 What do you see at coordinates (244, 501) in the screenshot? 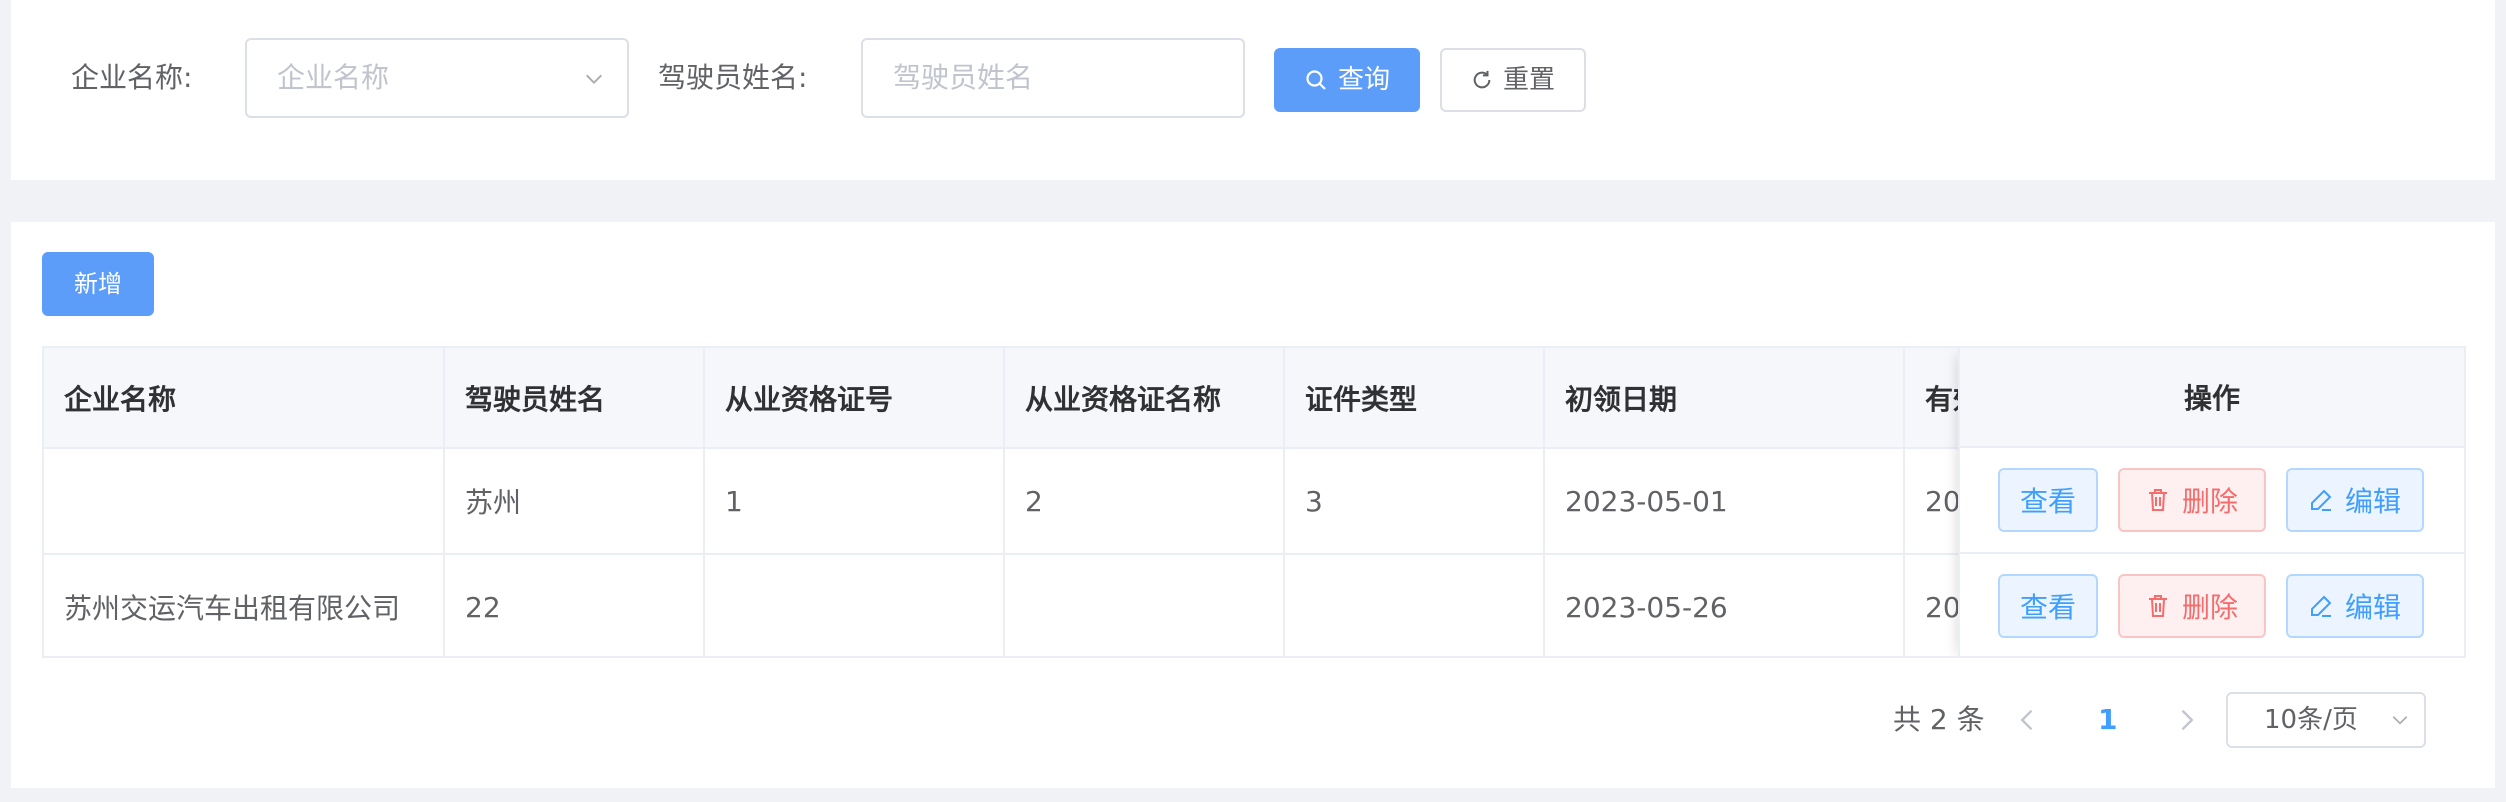
I see `cell-company` at bounding box center [244, 501].